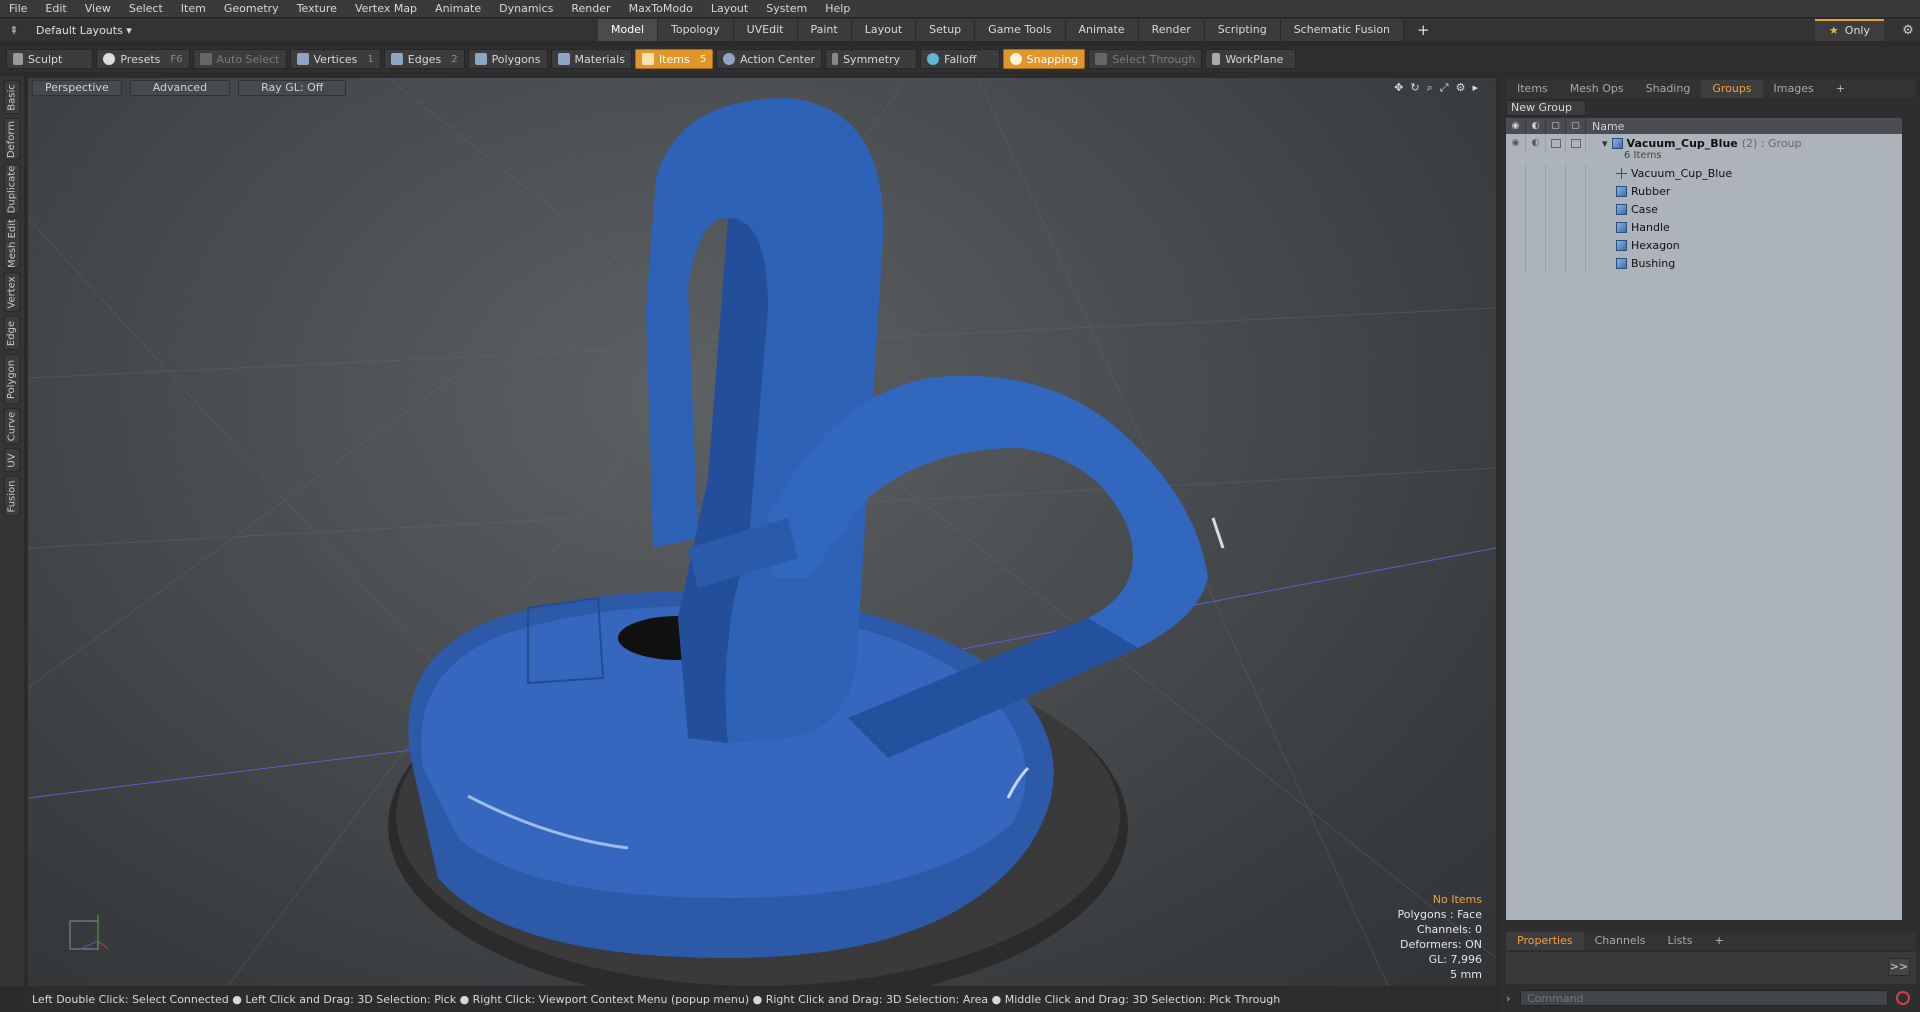 The height and width of the screenshot is (1012, 1920). I want to click on gizmo-z-axis, so click(89, 945).